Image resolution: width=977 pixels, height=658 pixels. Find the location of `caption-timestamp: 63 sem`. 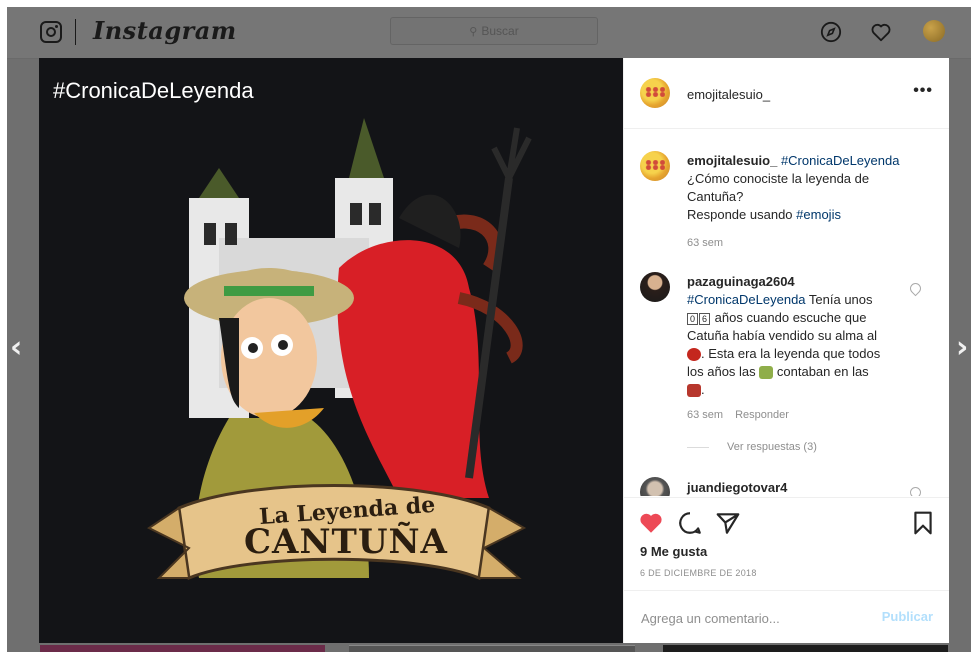

caption-timestamp: 63 sem is located at coordinates (705, 243).